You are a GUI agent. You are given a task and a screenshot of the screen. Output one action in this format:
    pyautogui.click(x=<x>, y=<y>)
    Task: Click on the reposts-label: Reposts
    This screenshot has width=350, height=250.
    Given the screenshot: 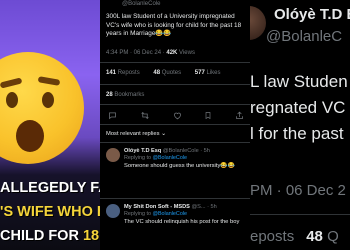 What is the action you would take?
    pyautogui.click(x=128, y=73)
    